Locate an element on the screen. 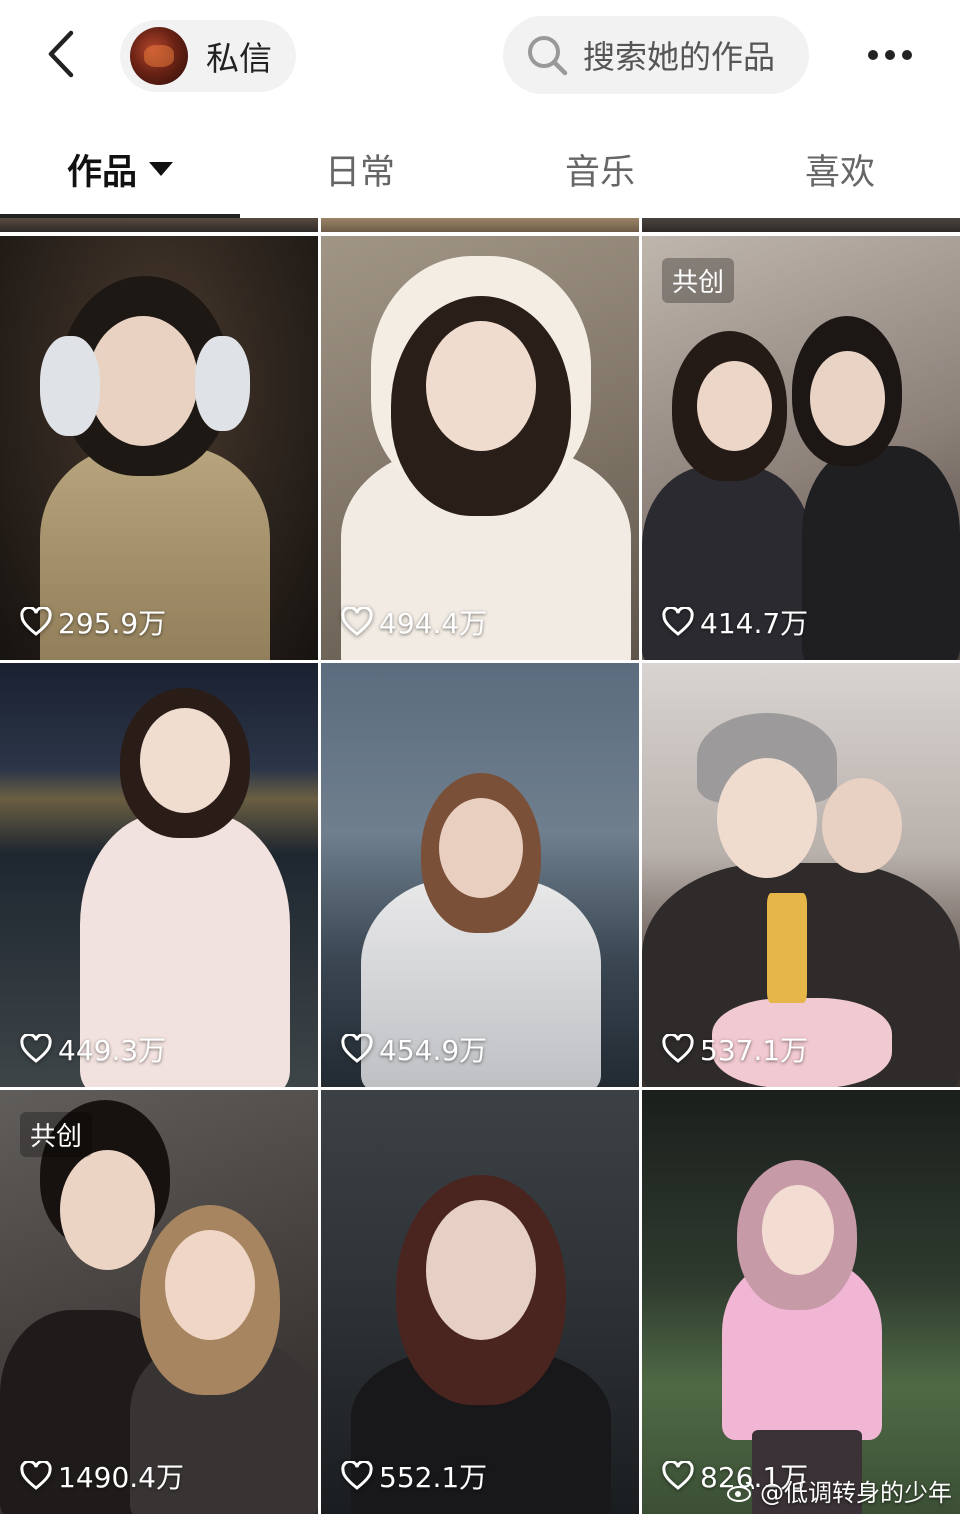 This screenshot has height=1523, width=960. video-thumbnail: 454.9万 is located at coordinates (480, 875).